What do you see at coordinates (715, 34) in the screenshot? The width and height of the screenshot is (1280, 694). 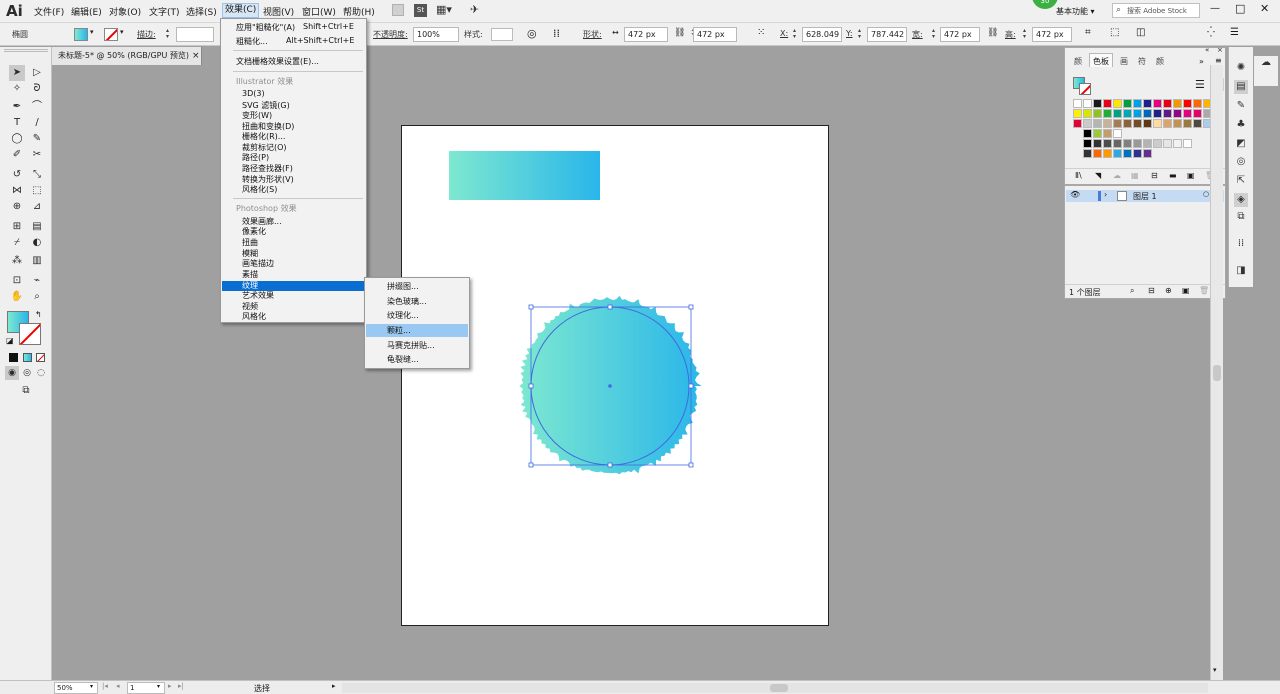 I see `shape-height-field: 472 px` at bounding box center [715, 34].